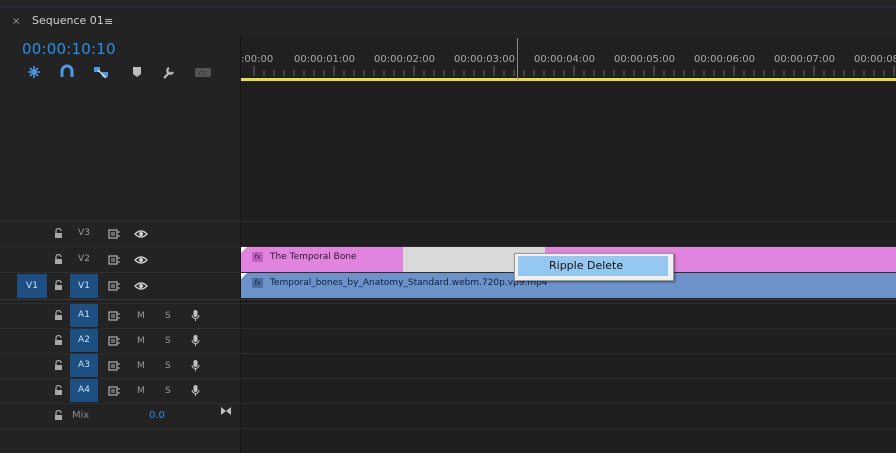  Describe the element at coordinates (108, 21) in the screenshot. I see `panel-menu-icon: ≡` at that location.